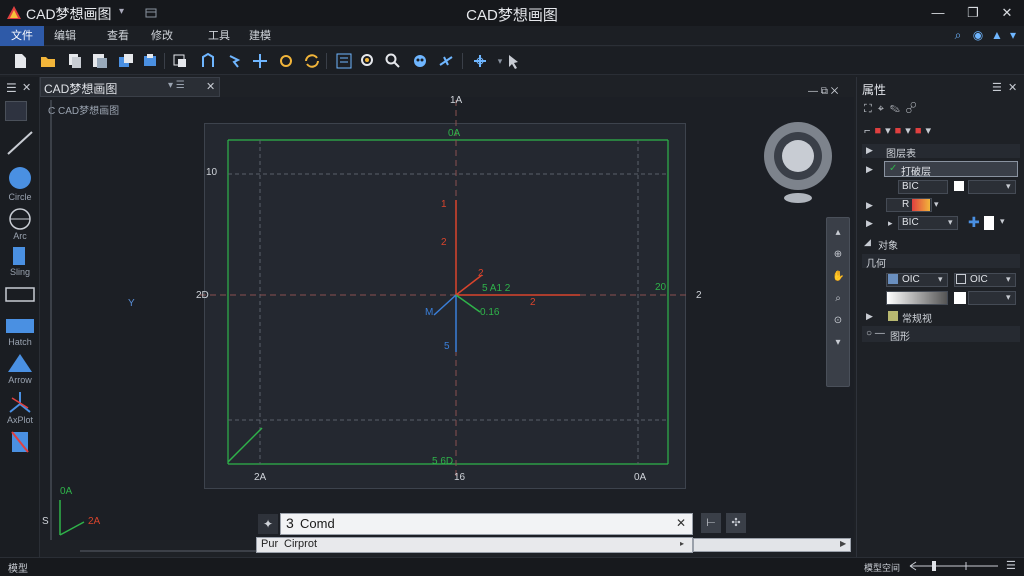 Image resolution: width=1024 pixels, height=576 pixels. I want to click on palette-close-icon: ✕, so click(26, 87).